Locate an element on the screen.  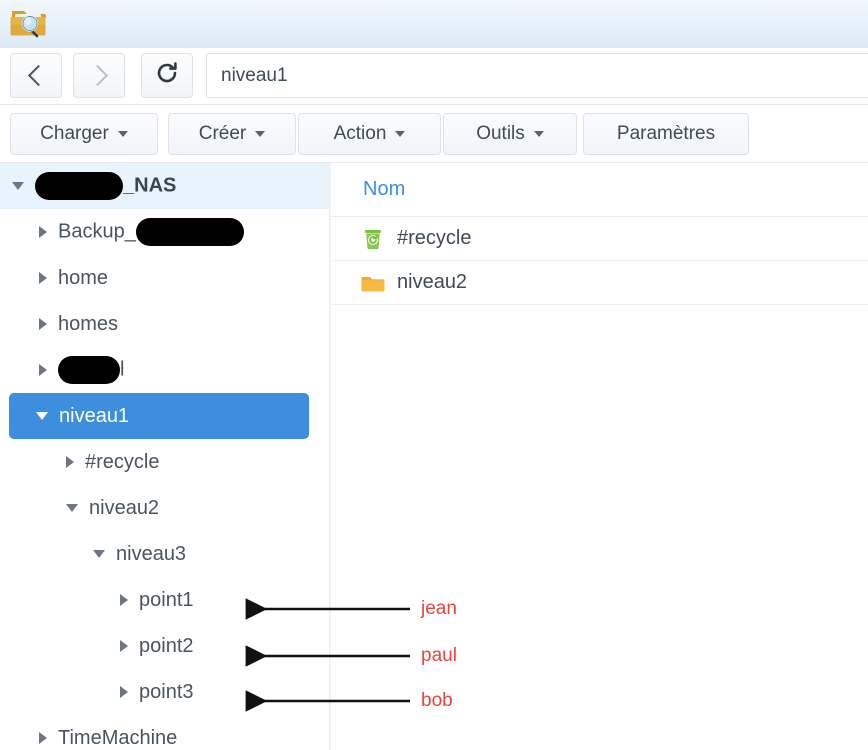
toolbar-button-label: Charger is located at coordinates (74, 133).